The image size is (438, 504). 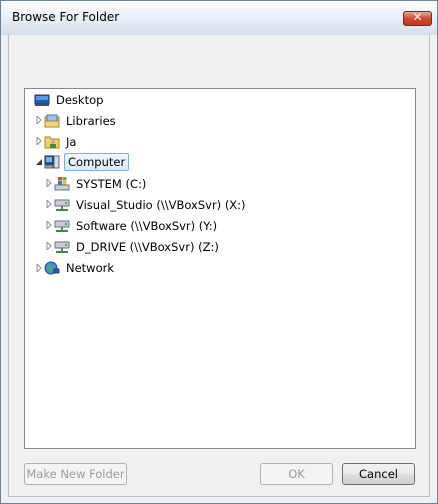 I want to click on make-new-folder-button: Make New Folder, so click(x=75, y=474).